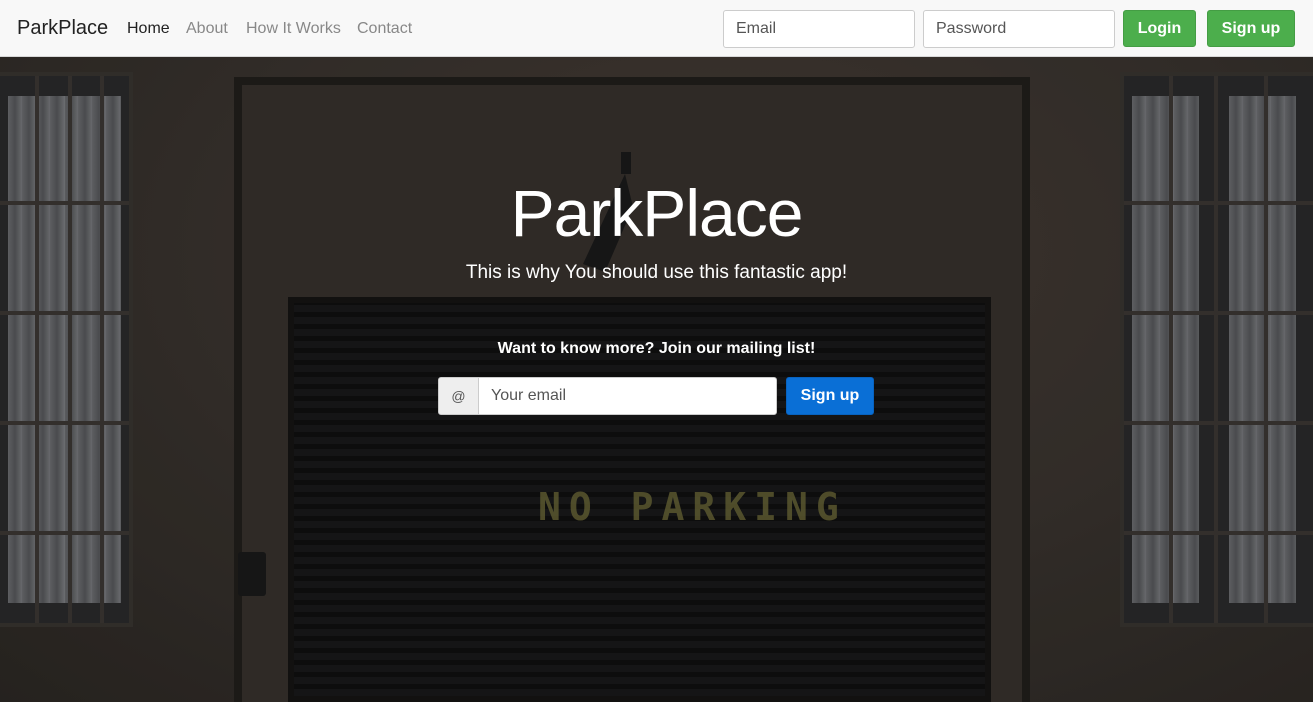 Image resolution: width=1313 pixels, height=702 pixels. What do you see at coordinates (1251, 28) in the screenshot?
I see `navbar-signup-button: Sign up` at bounding box center [1251, 28].